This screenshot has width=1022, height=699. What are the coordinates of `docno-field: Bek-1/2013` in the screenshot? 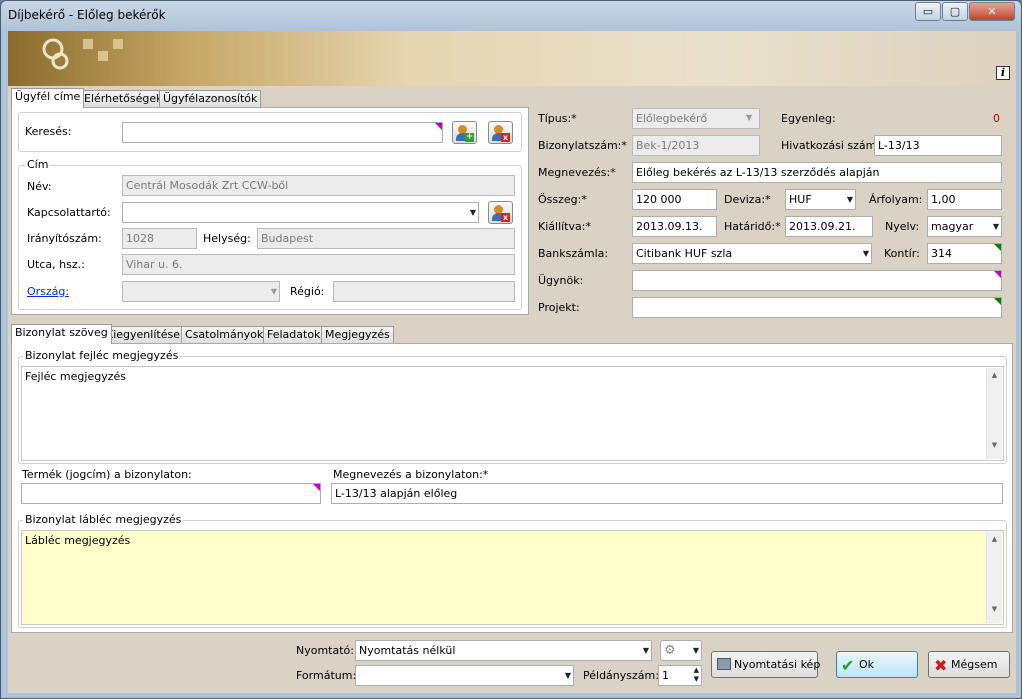 It's located at (696, 145).